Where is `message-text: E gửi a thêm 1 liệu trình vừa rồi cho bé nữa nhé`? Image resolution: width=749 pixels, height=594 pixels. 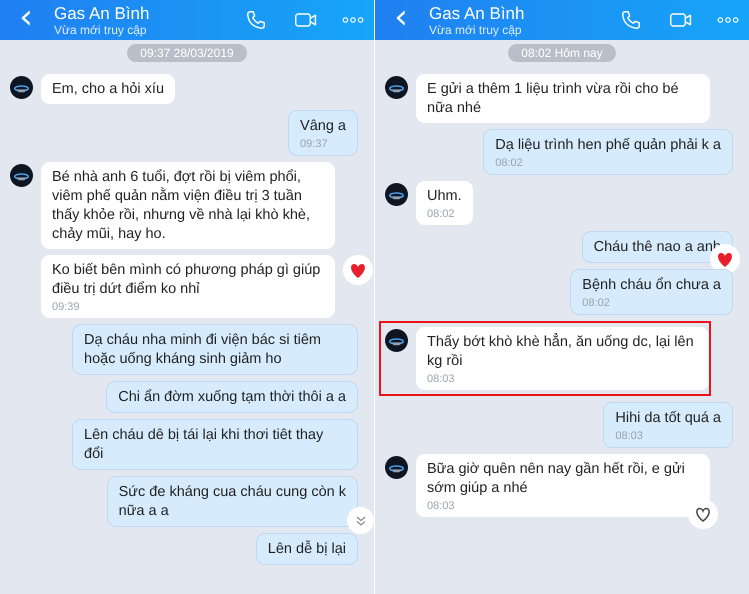 message-text: E gửi a thêm 1 liệu trình vừa rồi cho bé nữa nhé is located at coordinates (553, 99).